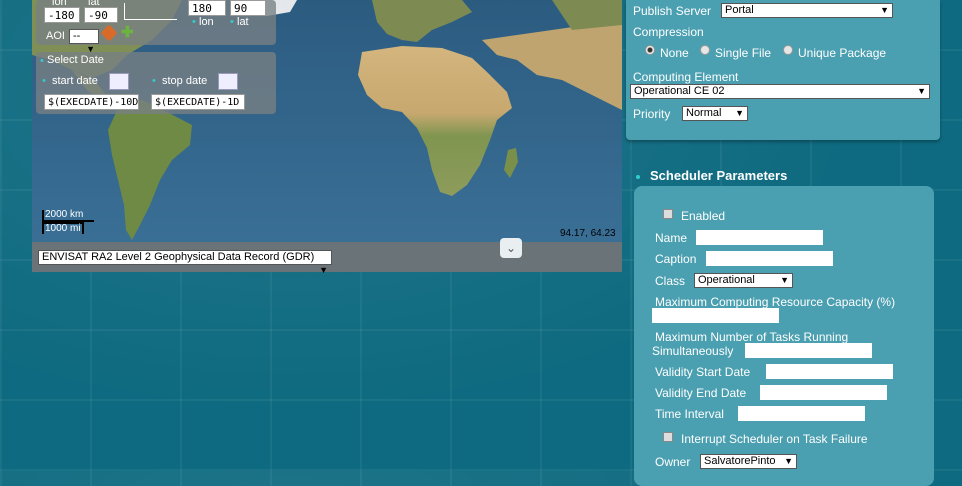  I want to click on publish-server-select: Portal ▼, so click(807, 10).